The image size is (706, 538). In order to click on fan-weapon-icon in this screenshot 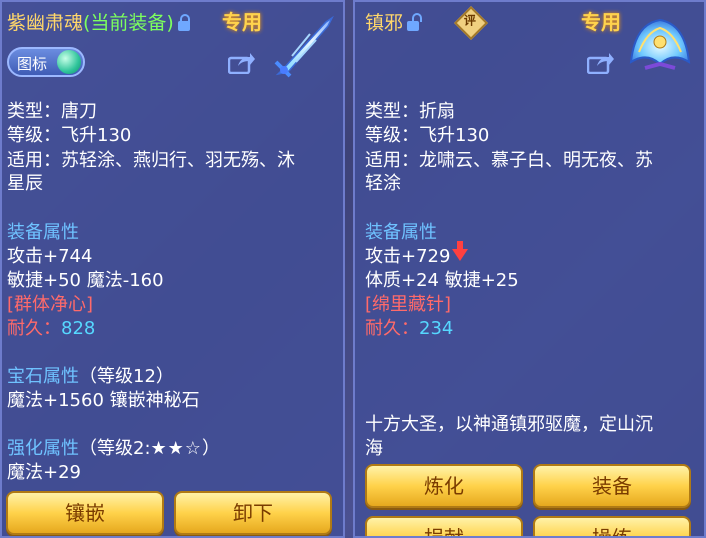, I will do `click(660, 47)`.